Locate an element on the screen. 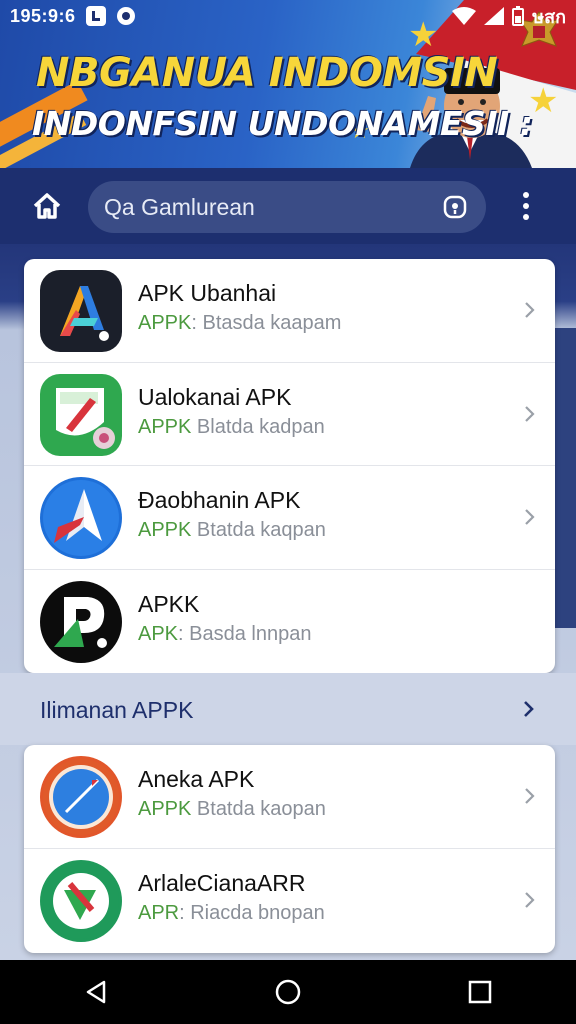 The width and height of the screenshot is (576, 1024). app-title: Ualokanai APK is located at coordinates (215, 396).